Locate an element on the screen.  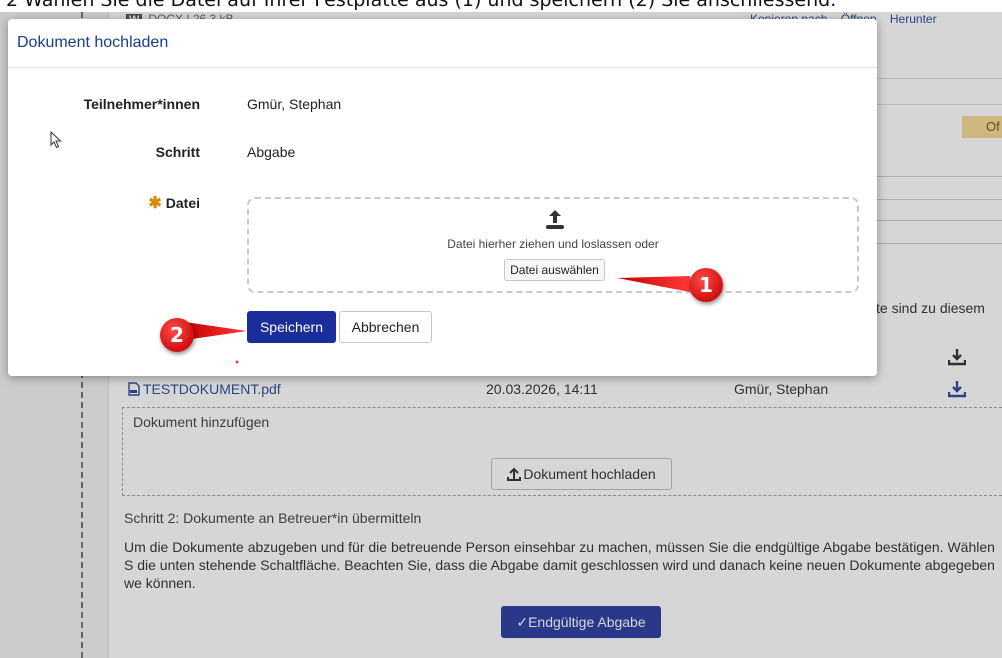
file-label: ✱ Datei is located at coordinates (174, 203).